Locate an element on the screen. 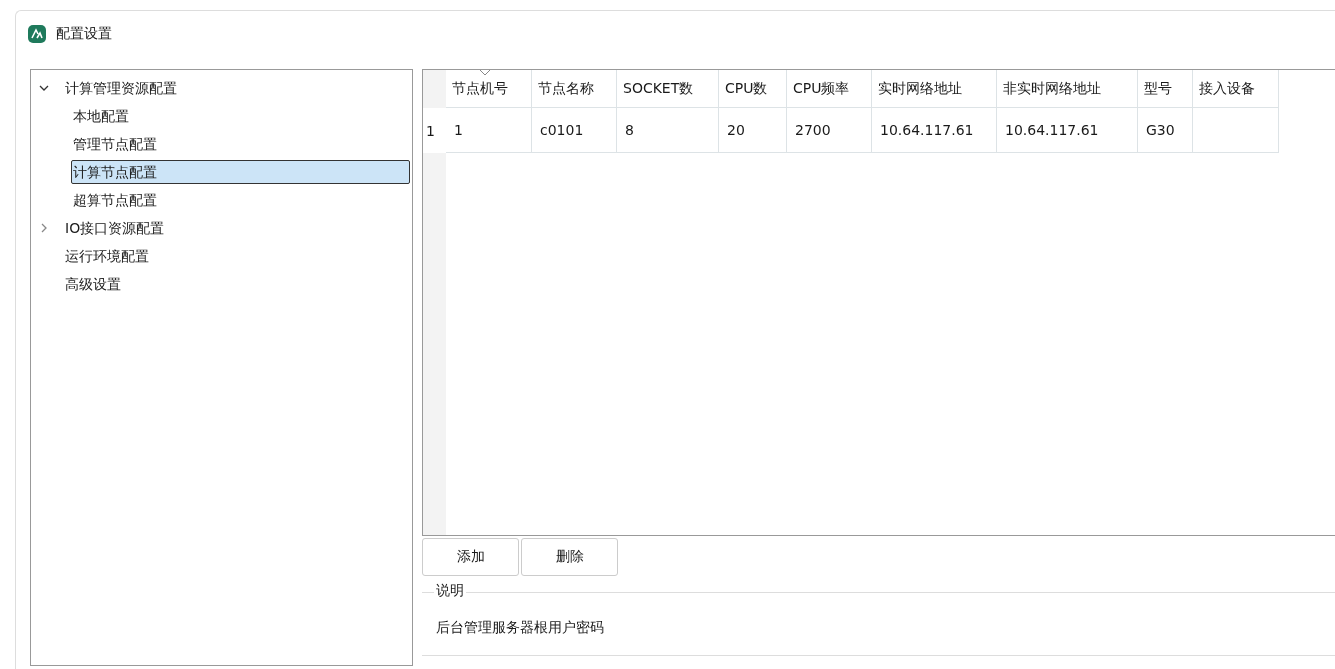 Image resolution: width=1335 pixels, height=669 pixels. window-title: 配置设置 is located at coordinates (84, 34).